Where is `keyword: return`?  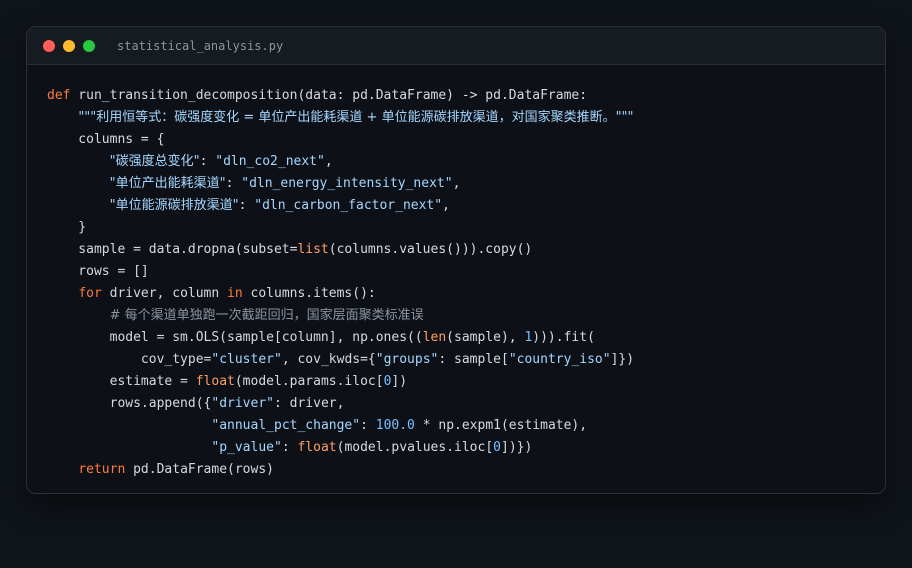 keyword: return is located at coordinates (102, 469).